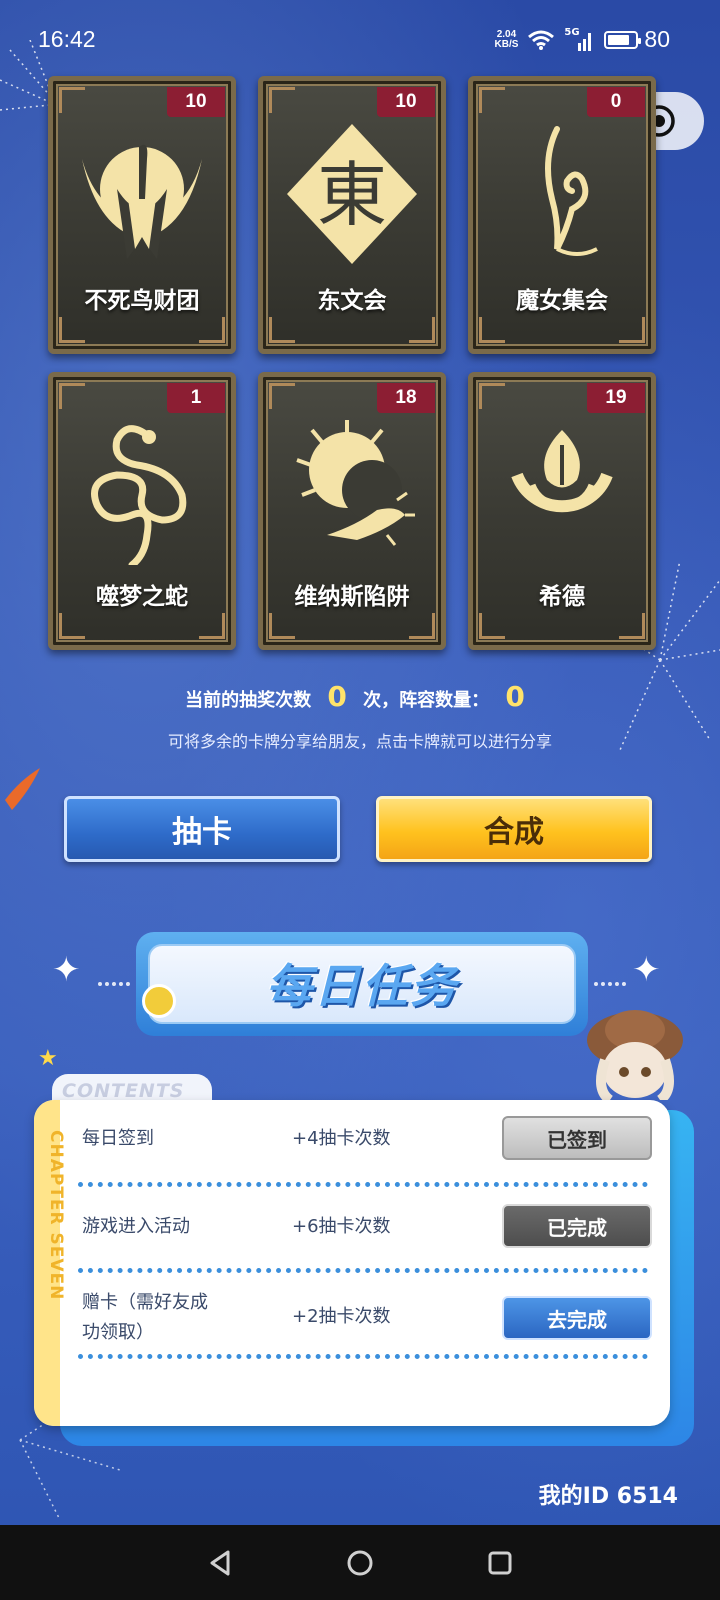 Image resolution: width=720 pixels, height=1600 pixels. Describe the element at coordinates (616, 102) in the screenshot. I see `card-count-badge: 0` at that location.